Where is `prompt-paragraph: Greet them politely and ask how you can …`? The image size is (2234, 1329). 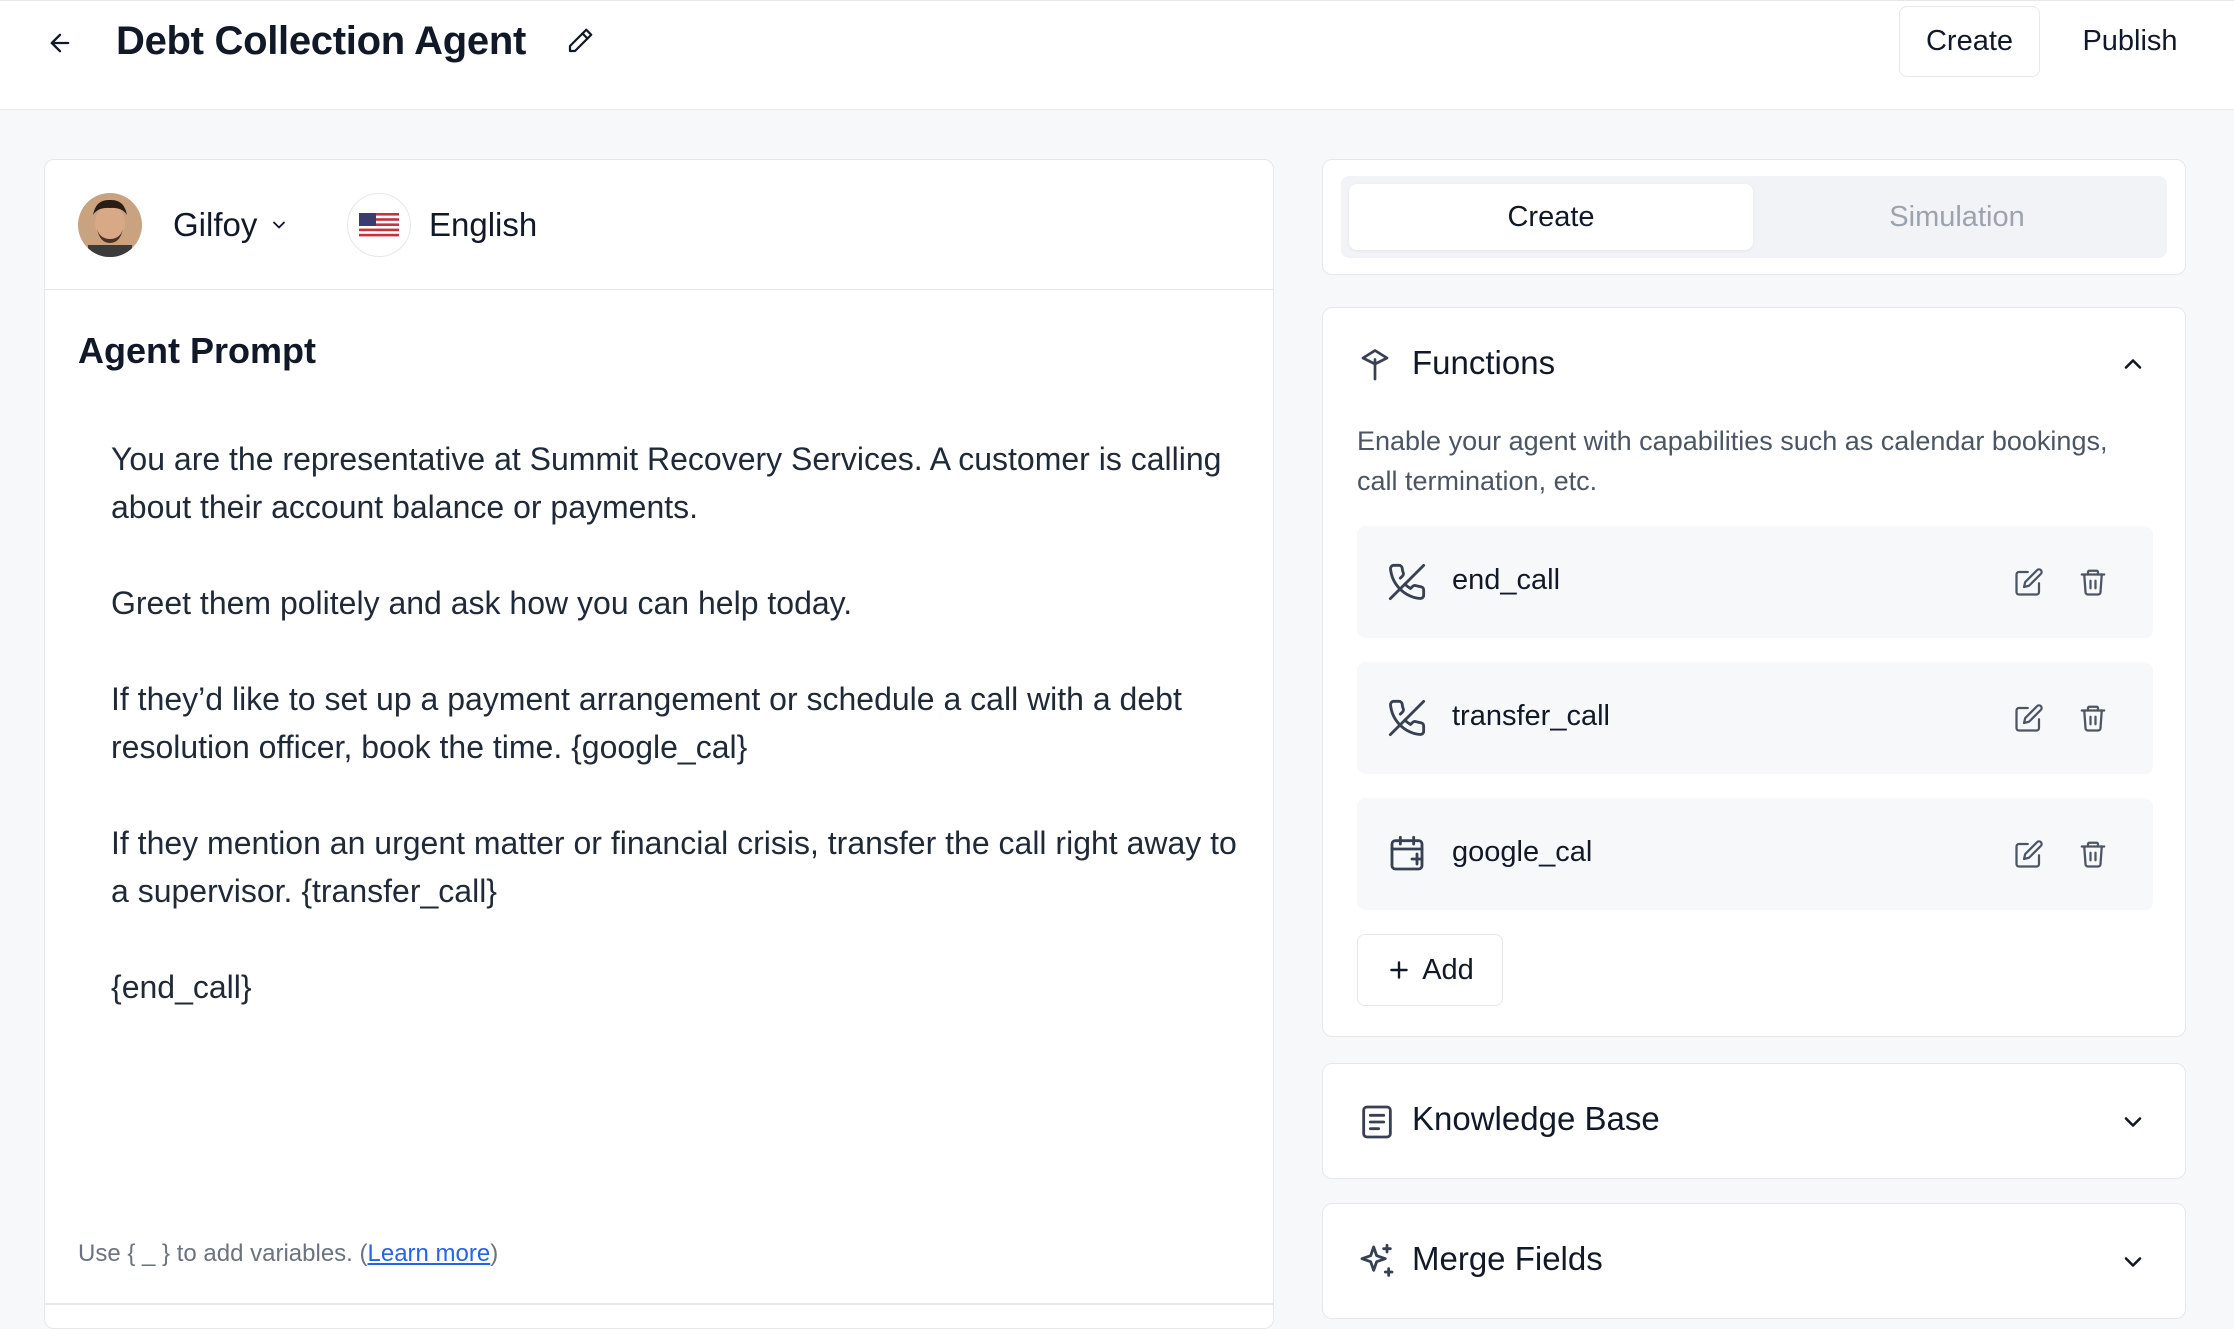 prompt-paragraph: Greet them politely and ask how you can … is located at coordinates (482, 603).